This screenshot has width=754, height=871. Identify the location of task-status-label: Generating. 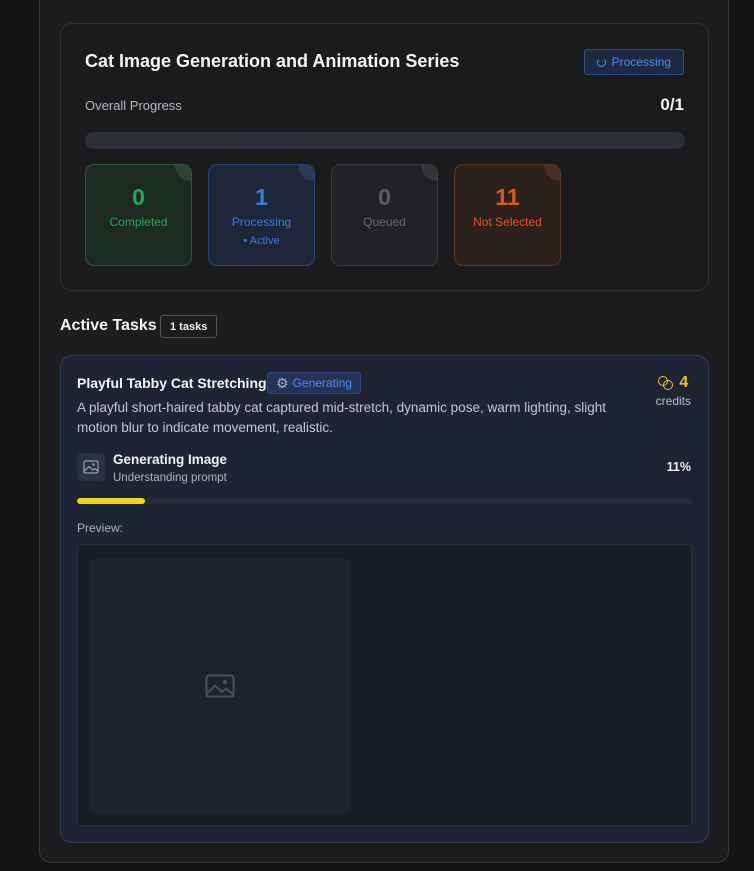
(322, 383).